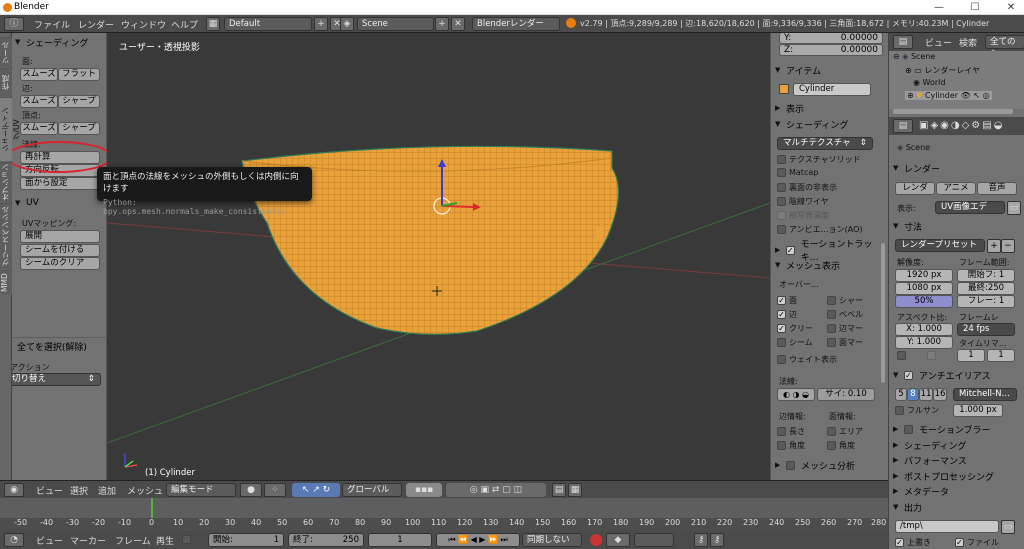 The width and height of the screenshot is (1024, 549). Describe the element at coordinates (618, 540) in the screenshot. I see `keying-set-icon: ◆` at that location.